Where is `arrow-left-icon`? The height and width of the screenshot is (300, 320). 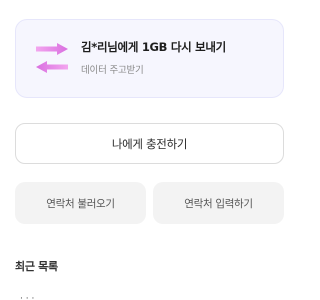
arrow-left-icon is located at coordinates (52, 67).